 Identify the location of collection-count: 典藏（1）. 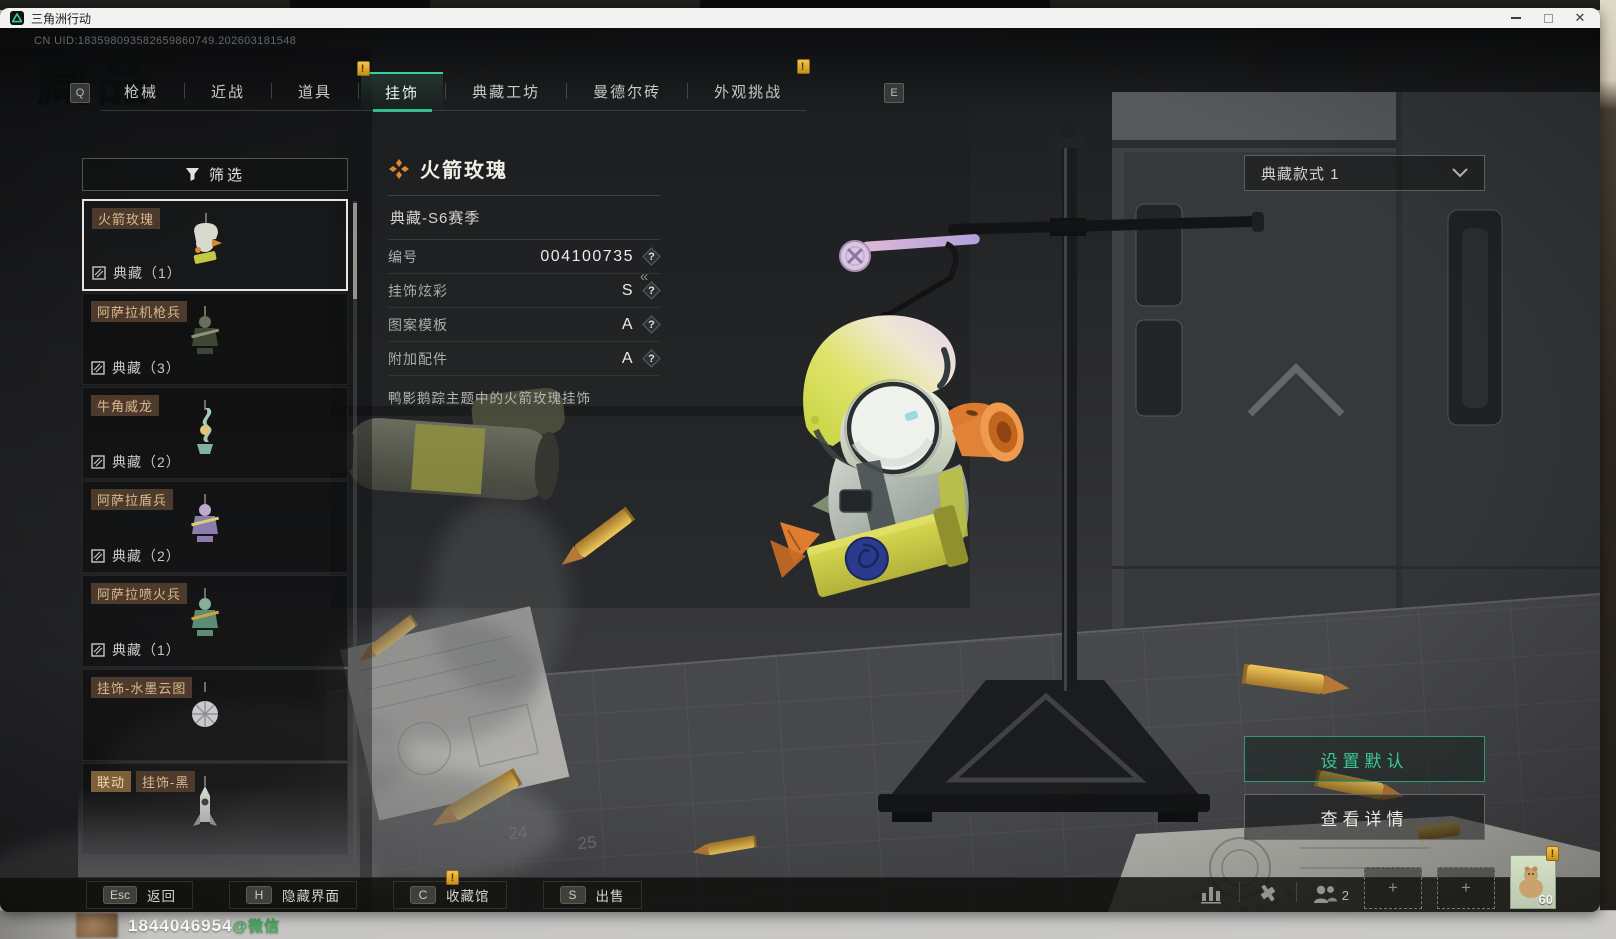
(137, 273).